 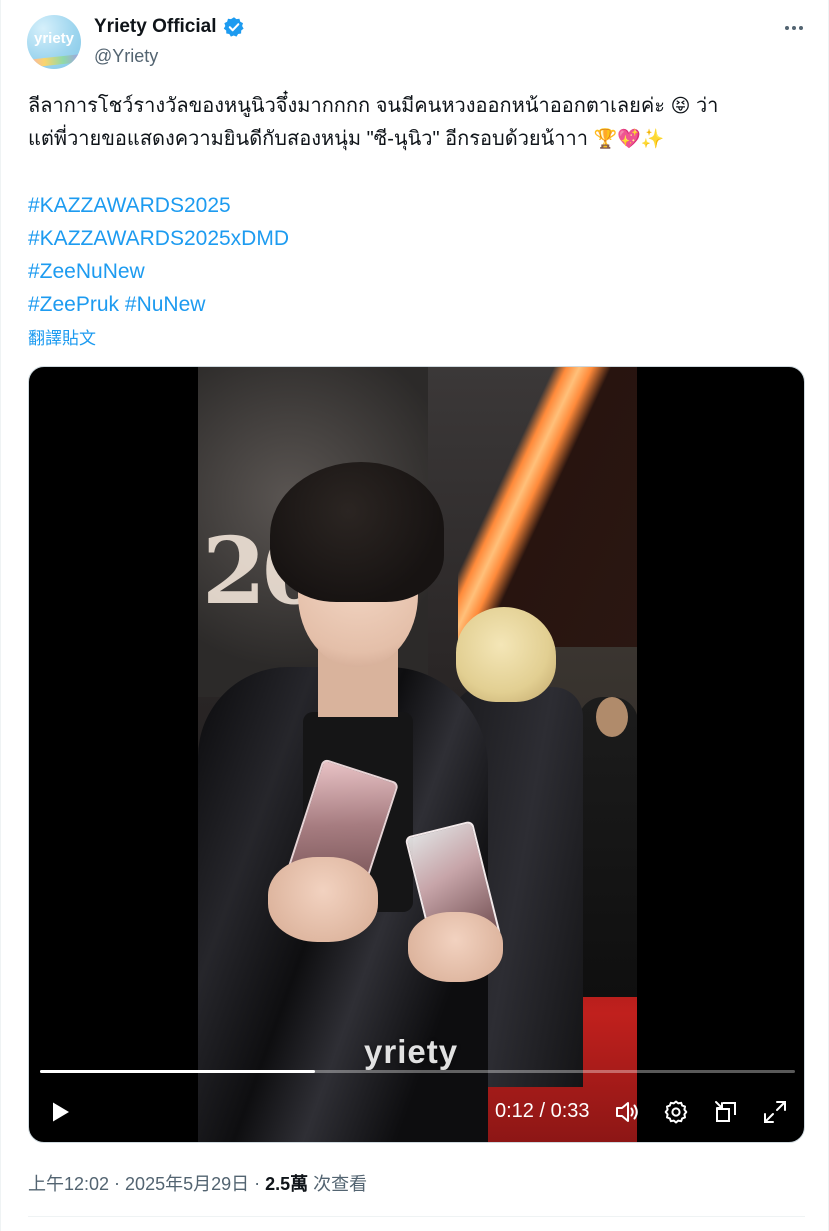 What do you see at coordinates (417, 1071) in the screenshot?
I see `video-progress-bar` at bounding box center [417, 1071].